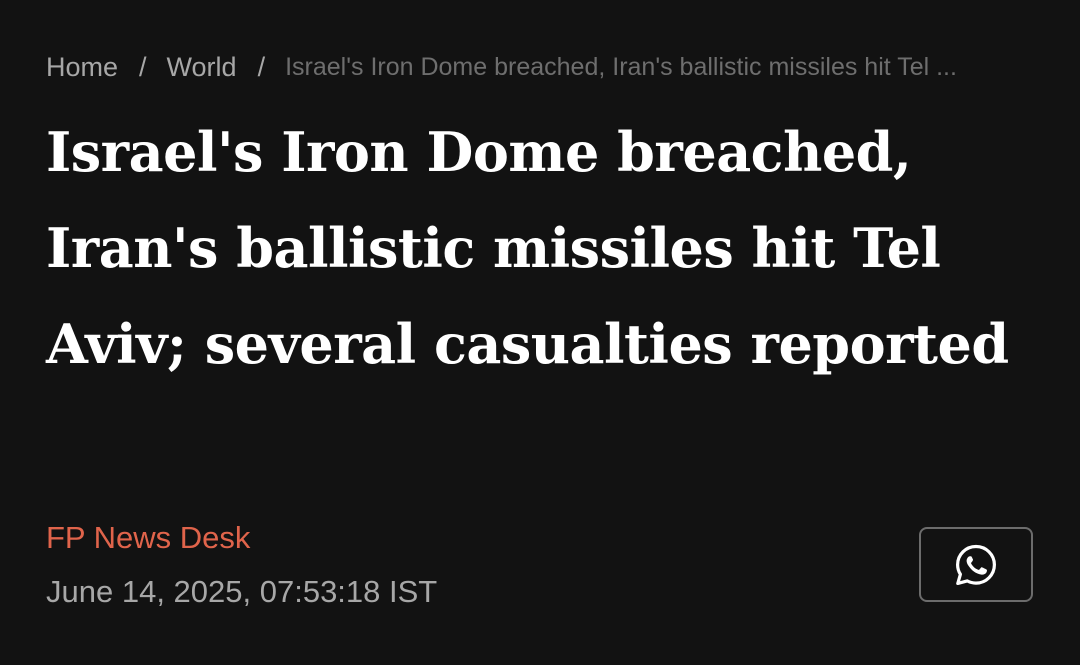 The width and height of the screenshot is (1080, 665). What do you see at coordinates (82, 67) in the screenshot?
I see `breadcrumb-home-link: Home` at bounding box center [82, 67].